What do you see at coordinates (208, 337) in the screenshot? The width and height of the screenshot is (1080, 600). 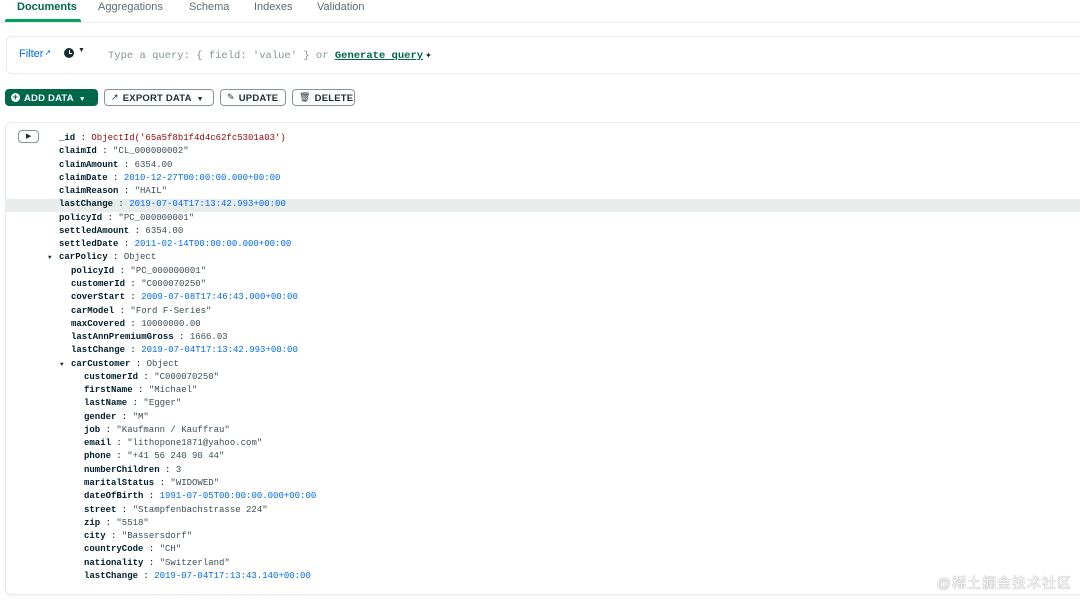 I see `field-value: 1666.03` at bounding box center [208, 337].